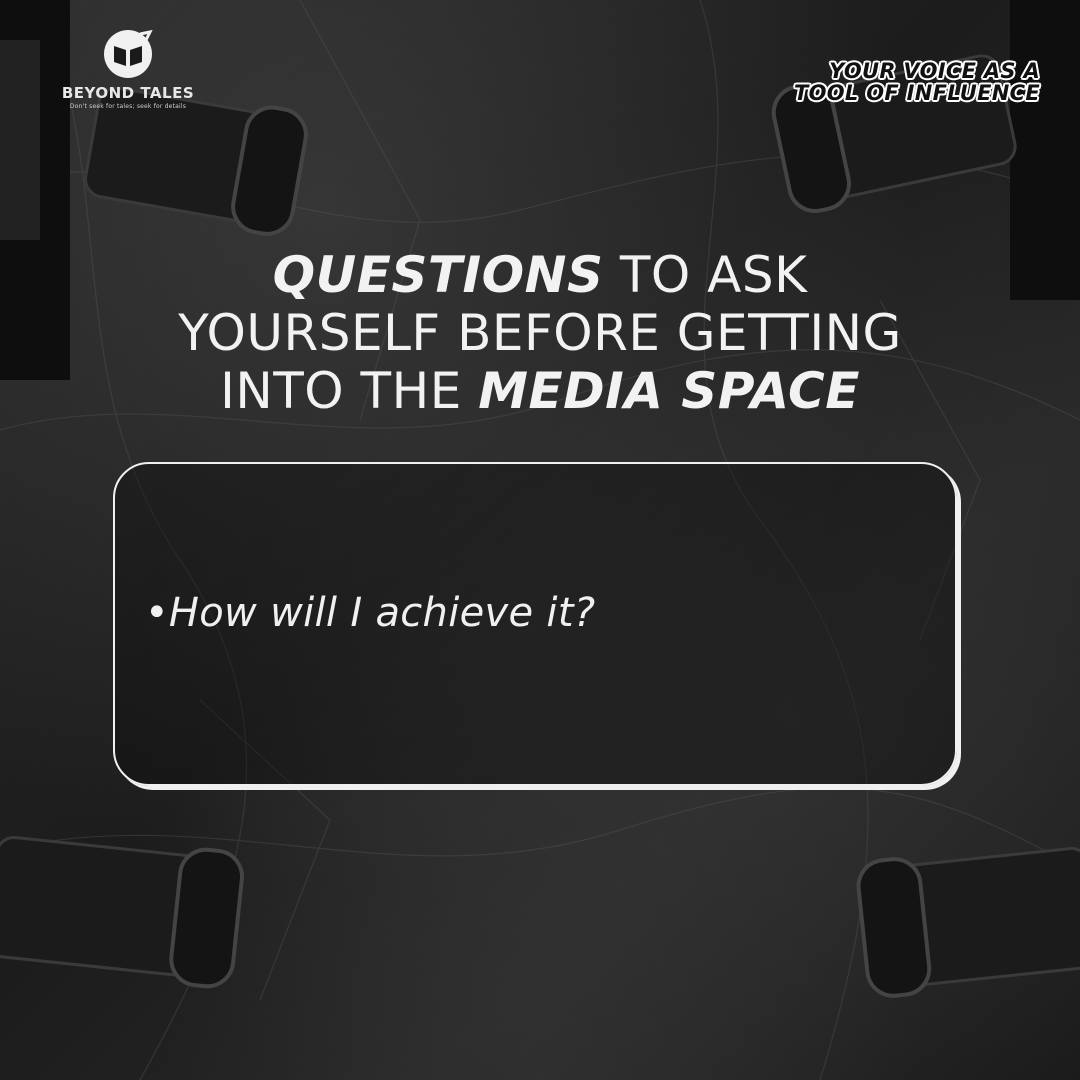  Describe the element at coordinates (128, 53) in the screenshot. I see `book-logo-icon` at that location.